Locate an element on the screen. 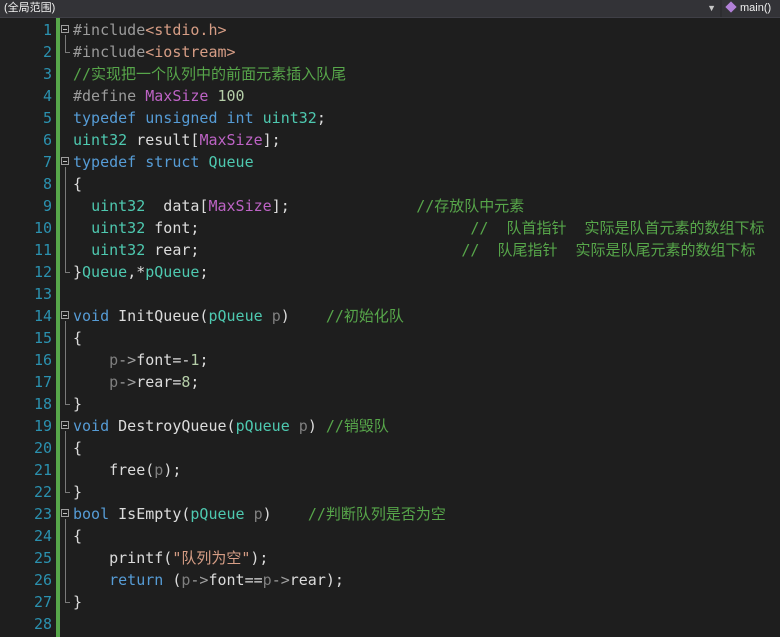 The width and height of the screenshot is (780, 637). line-number: 23 is located at coordinates (42, 514).